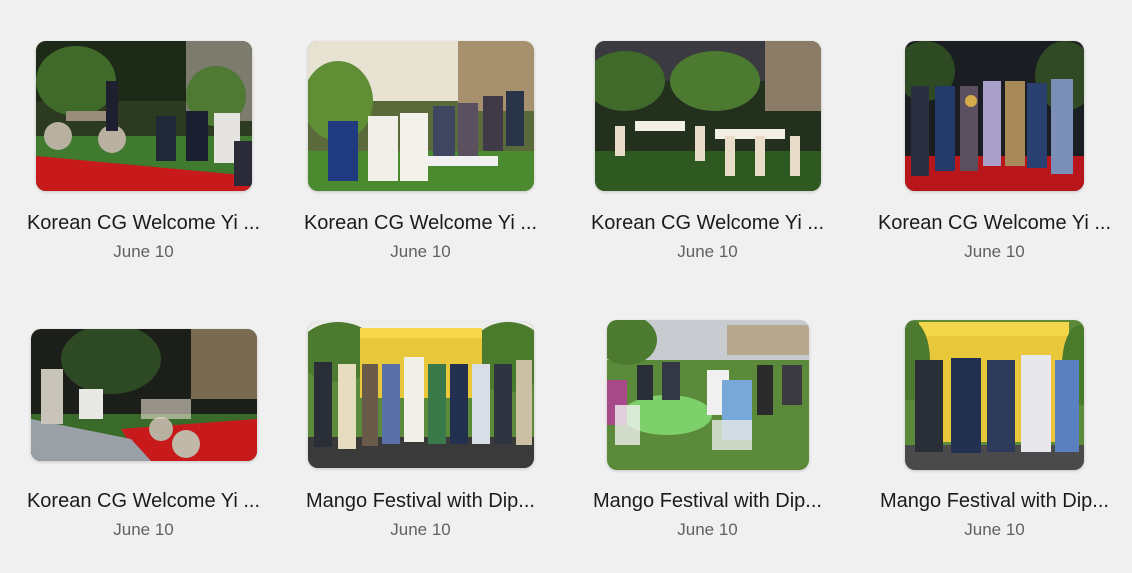 The height and width of the screenshot is (573, 1132). What do you see at coordinates (707, 395) in the screenshot?
I see `lawn-seating-photo` at bounding box center [707, 395].